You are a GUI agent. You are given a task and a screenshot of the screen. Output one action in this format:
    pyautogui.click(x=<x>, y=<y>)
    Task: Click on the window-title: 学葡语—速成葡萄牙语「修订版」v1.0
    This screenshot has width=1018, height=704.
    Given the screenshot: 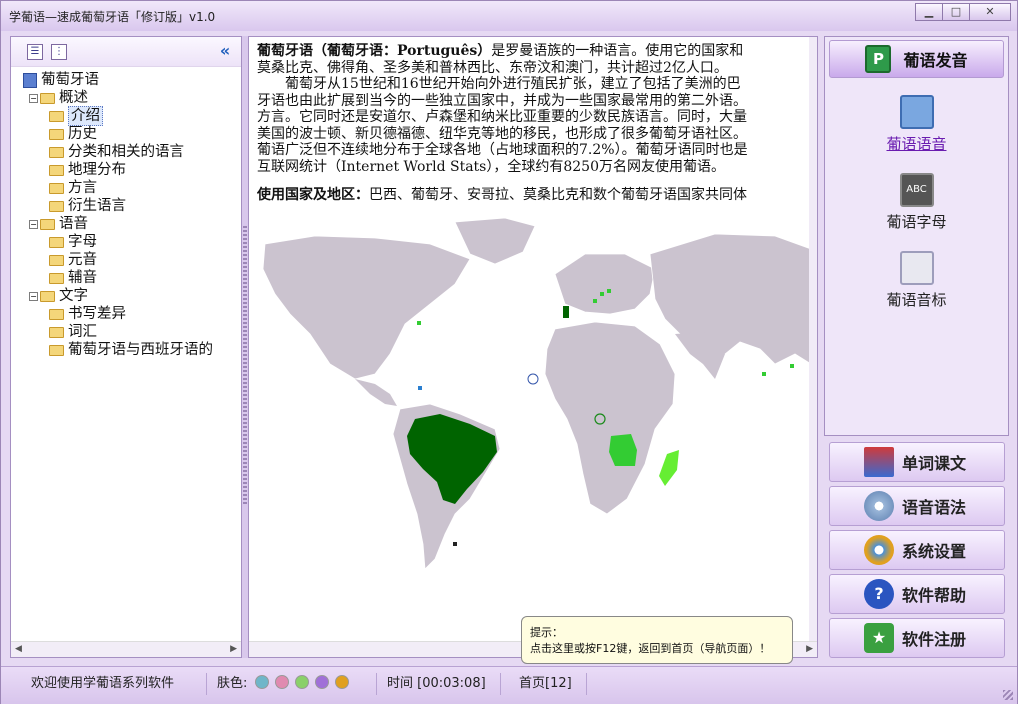 What is the action you would take?
    pyautogui.click(x=112, y=17)
    